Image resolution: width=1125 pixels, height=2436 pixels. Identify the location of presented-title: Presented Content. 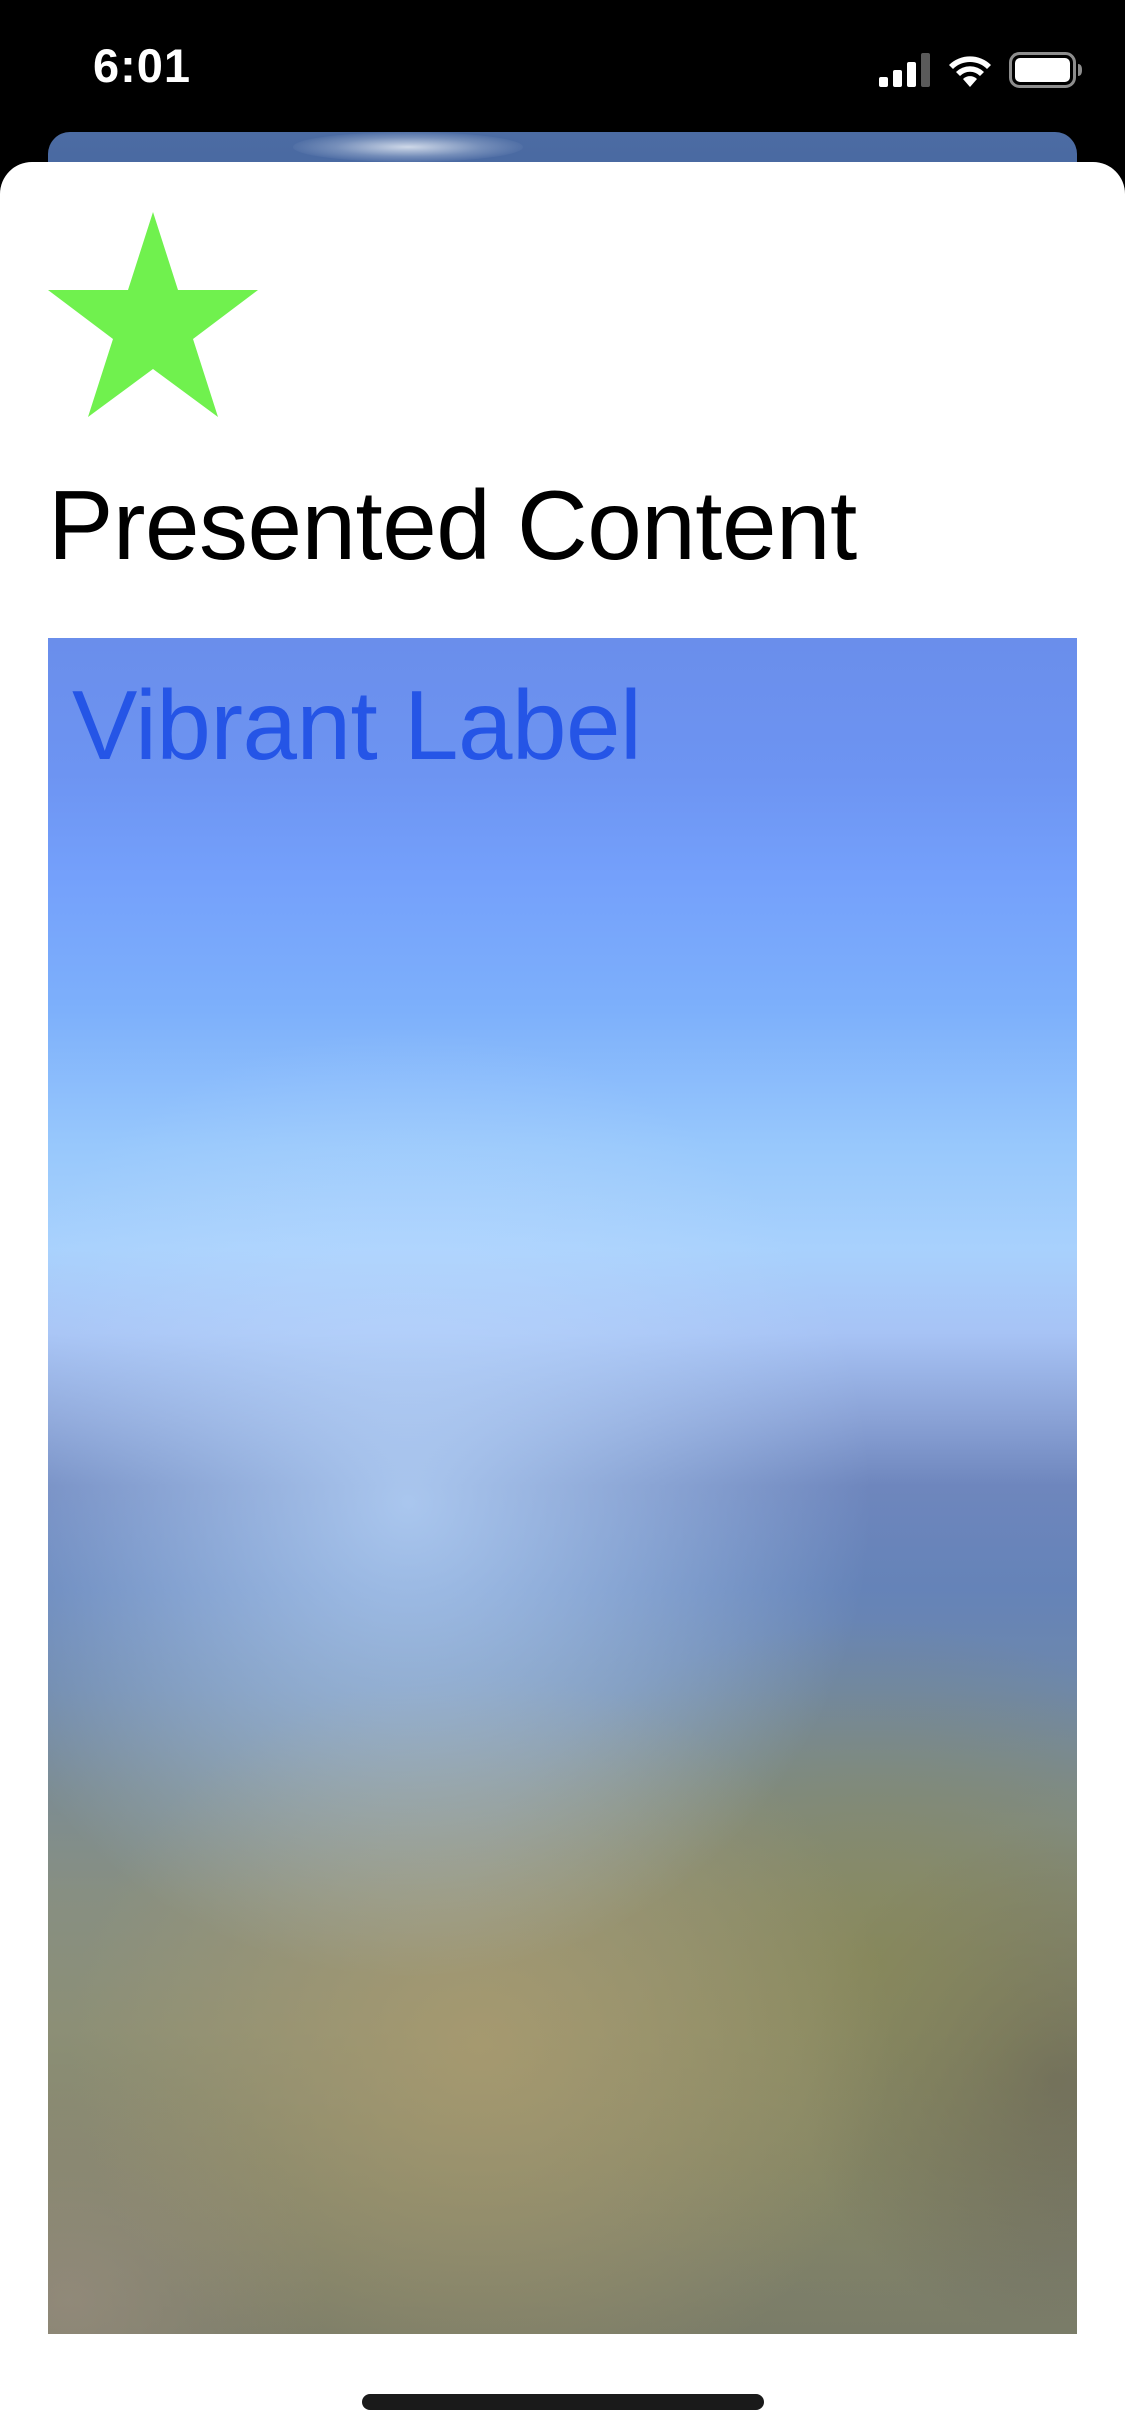
(452, 525).